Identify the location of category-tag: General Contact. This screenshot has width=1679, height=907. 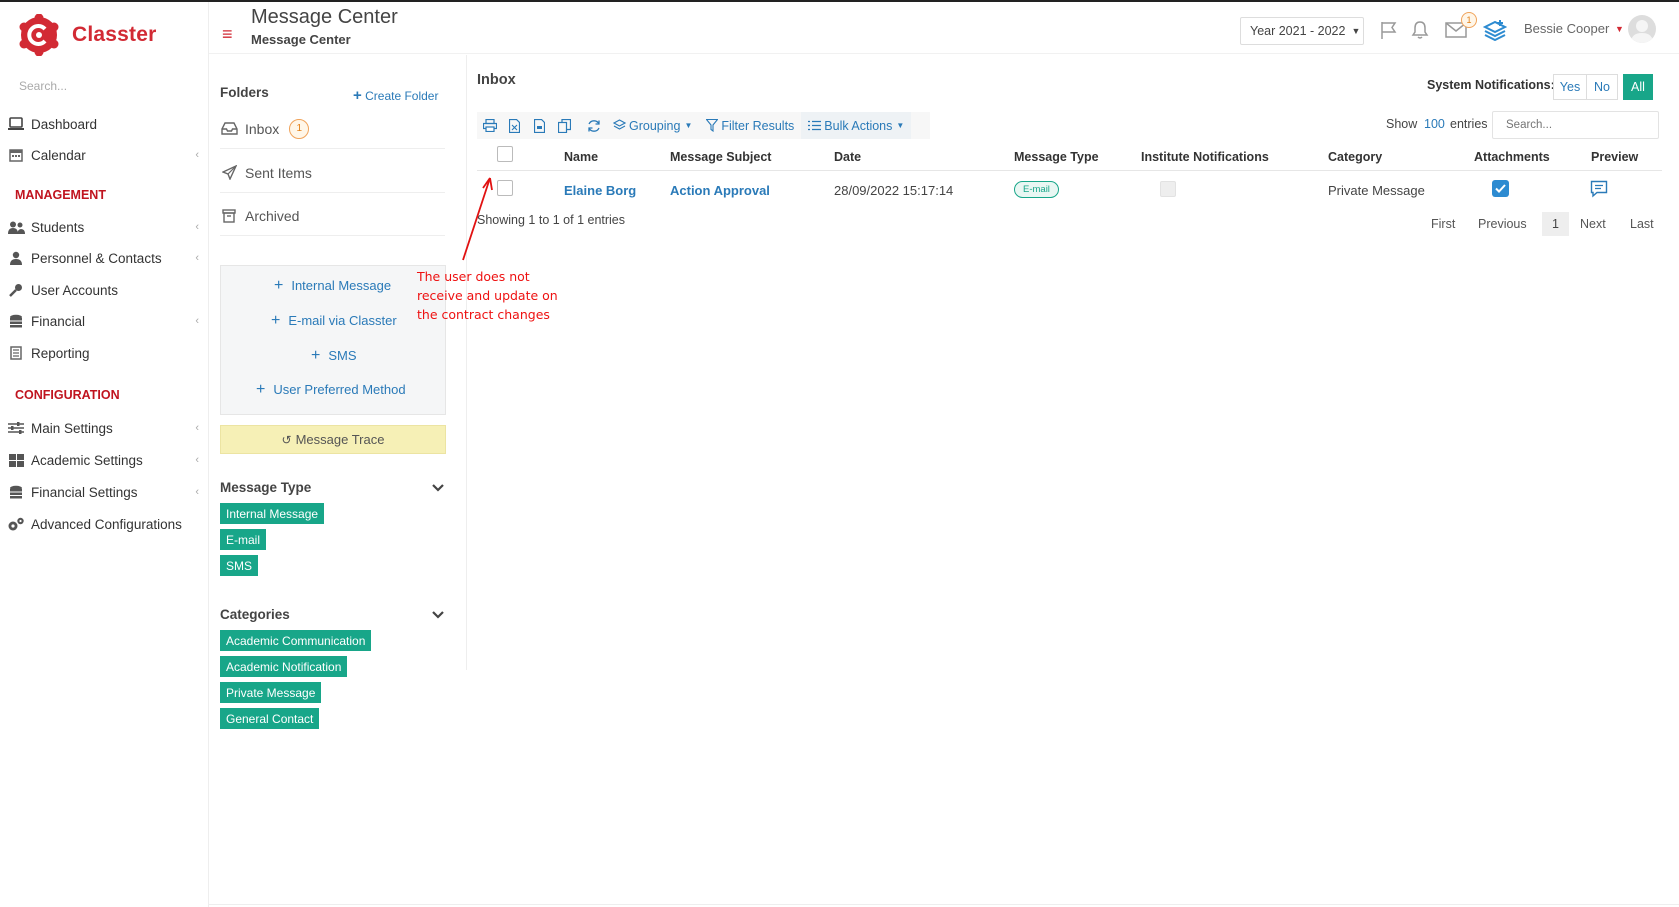
(270, 718).